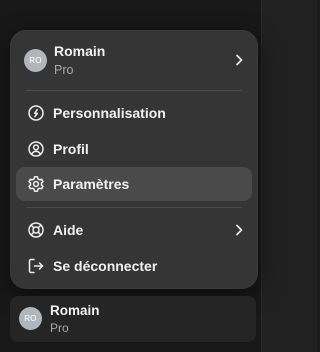  I want to click on menu-item-logout: Se déconnecter, so click(134, 266).